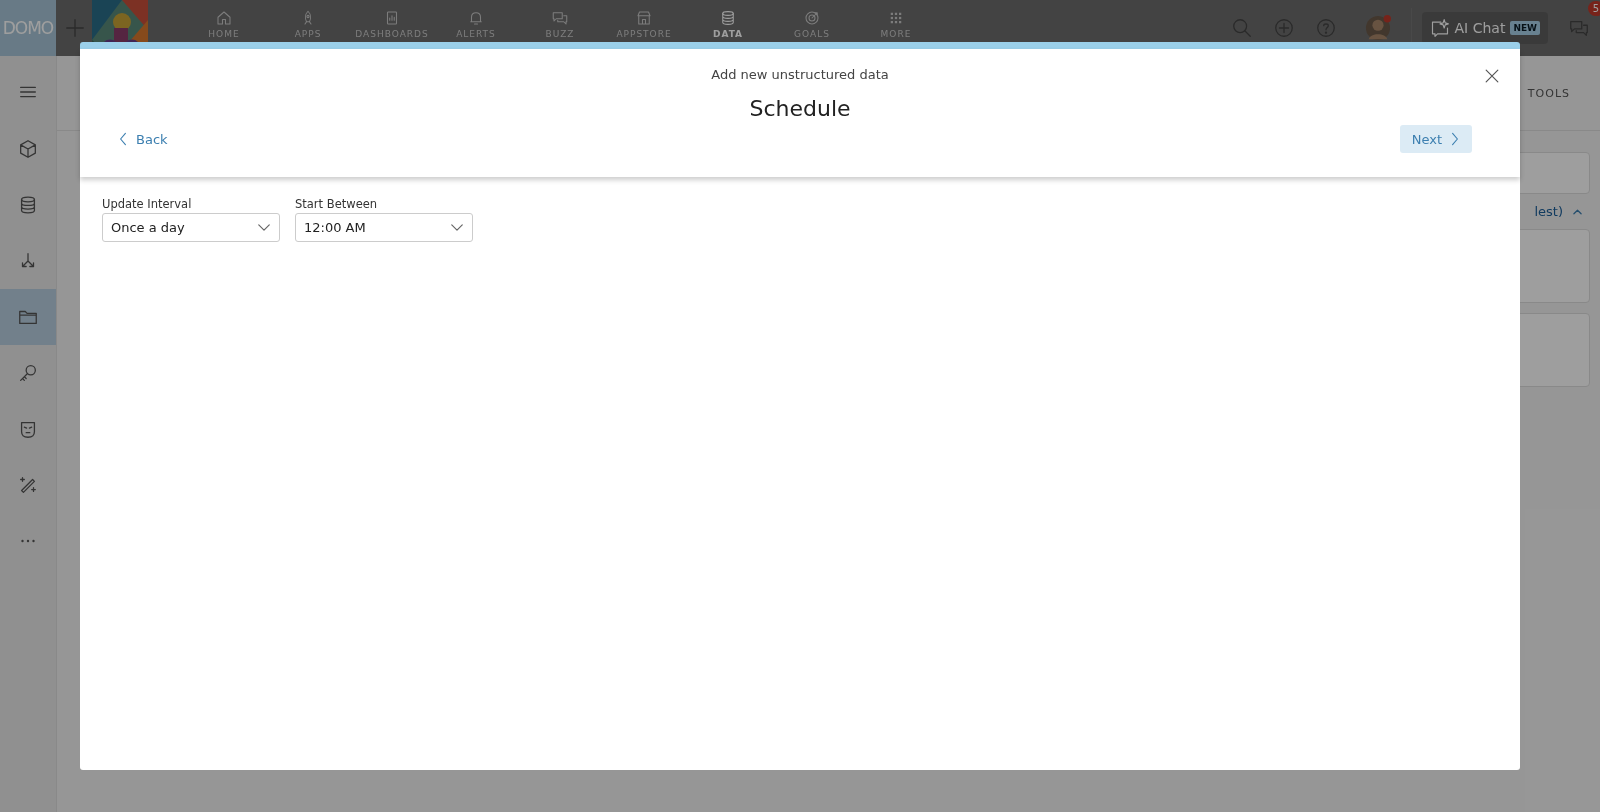 This screenshot has width=1600, height=812. What do you see at coordinates (896, 28) in the screenshot?
I see `nav-item: MORE` at bounding box center [896, 28].